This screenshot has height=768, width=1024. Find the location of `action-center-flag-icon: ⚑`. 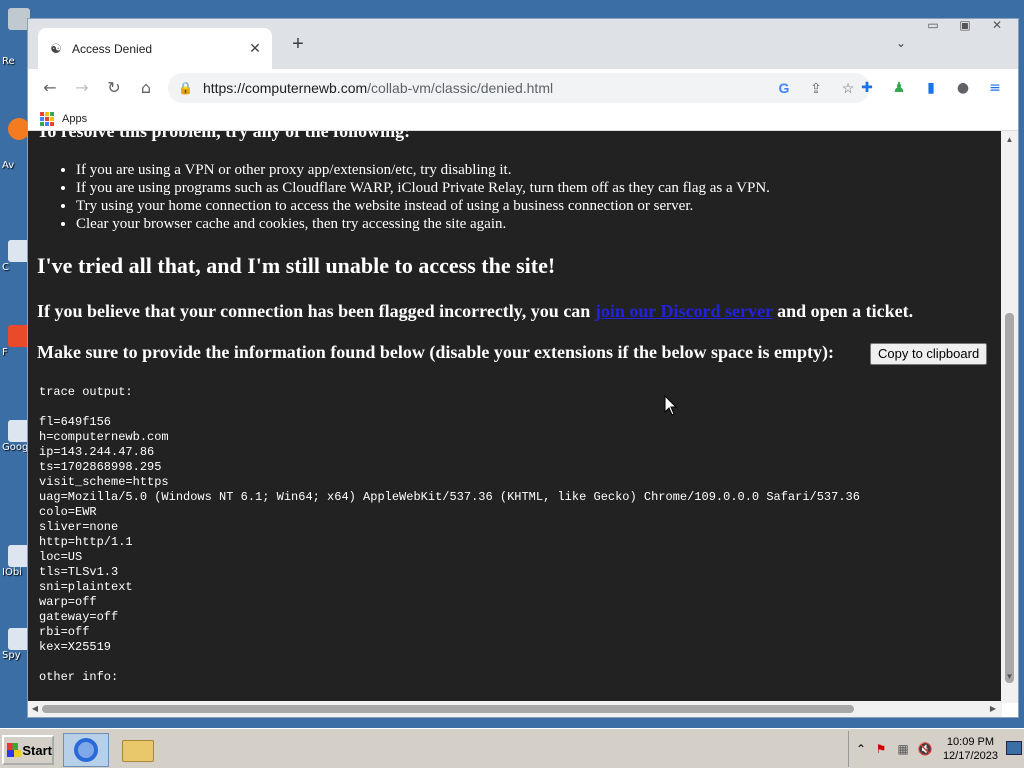

action-center-flag-icon: ⚑ is located at coordinates (881, 749).